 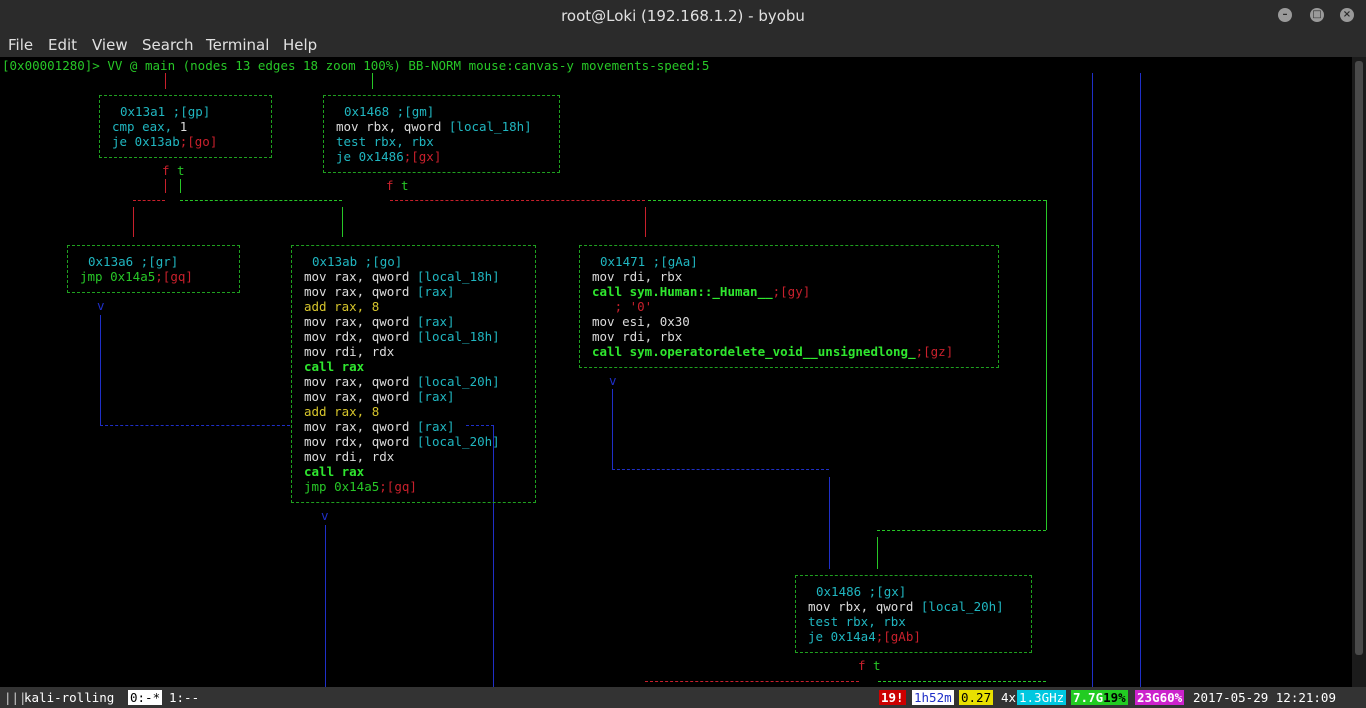 I want to click on terminal-scrollbar, so click(x=1359, y=372).